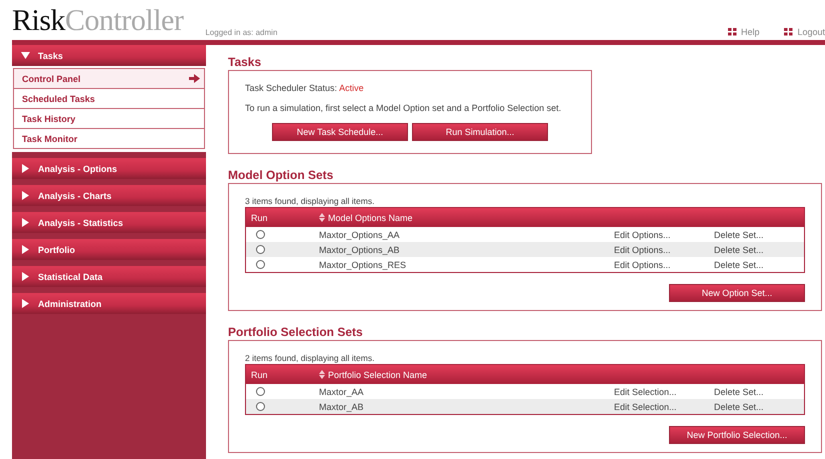  What do you see at coordinates (360, 235) in the screenshot?
I see `table-cell-text: Maxtor_Options_AA` at bounding box center [360, 235].